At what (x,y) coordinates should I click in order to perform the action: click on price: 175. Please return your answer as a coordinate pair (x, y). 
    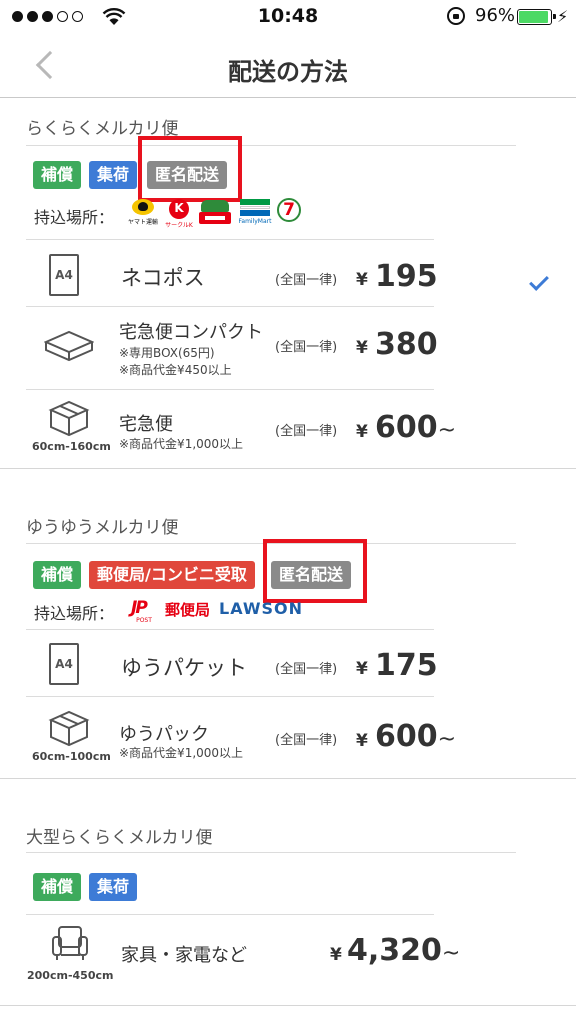
    Looking at the image, I should click on (406, 665).